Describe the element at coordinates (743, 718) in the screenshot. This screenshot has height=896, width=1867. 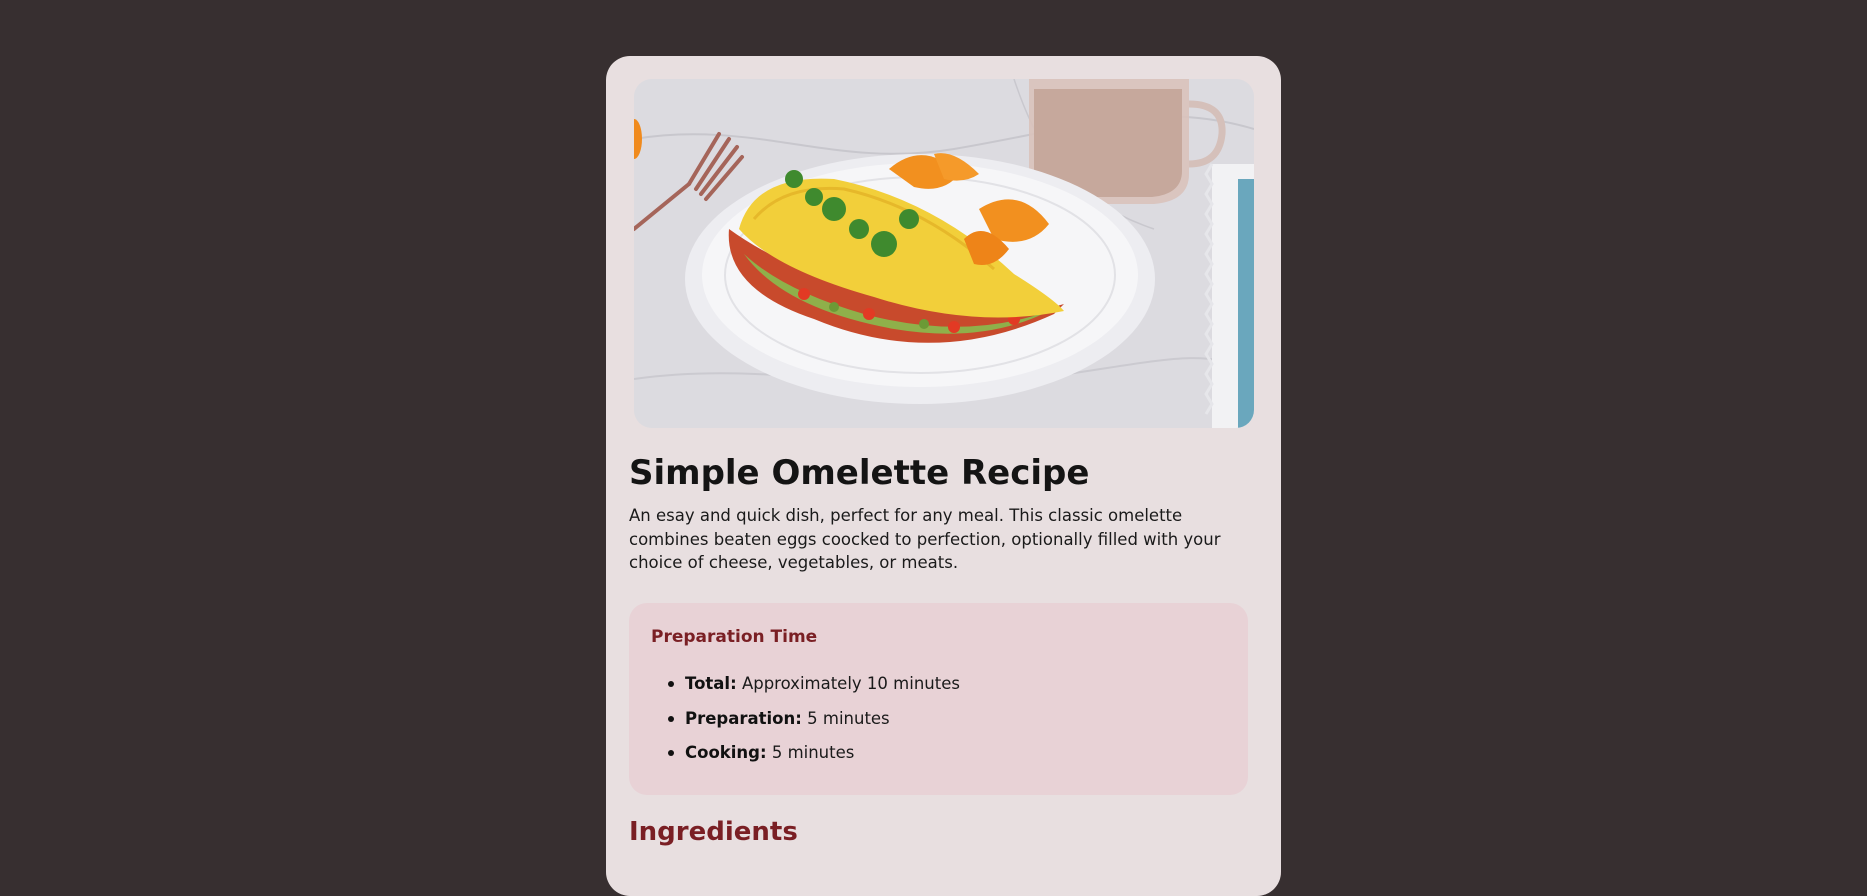
I see `prep-item-label: Preparation:` at that location.